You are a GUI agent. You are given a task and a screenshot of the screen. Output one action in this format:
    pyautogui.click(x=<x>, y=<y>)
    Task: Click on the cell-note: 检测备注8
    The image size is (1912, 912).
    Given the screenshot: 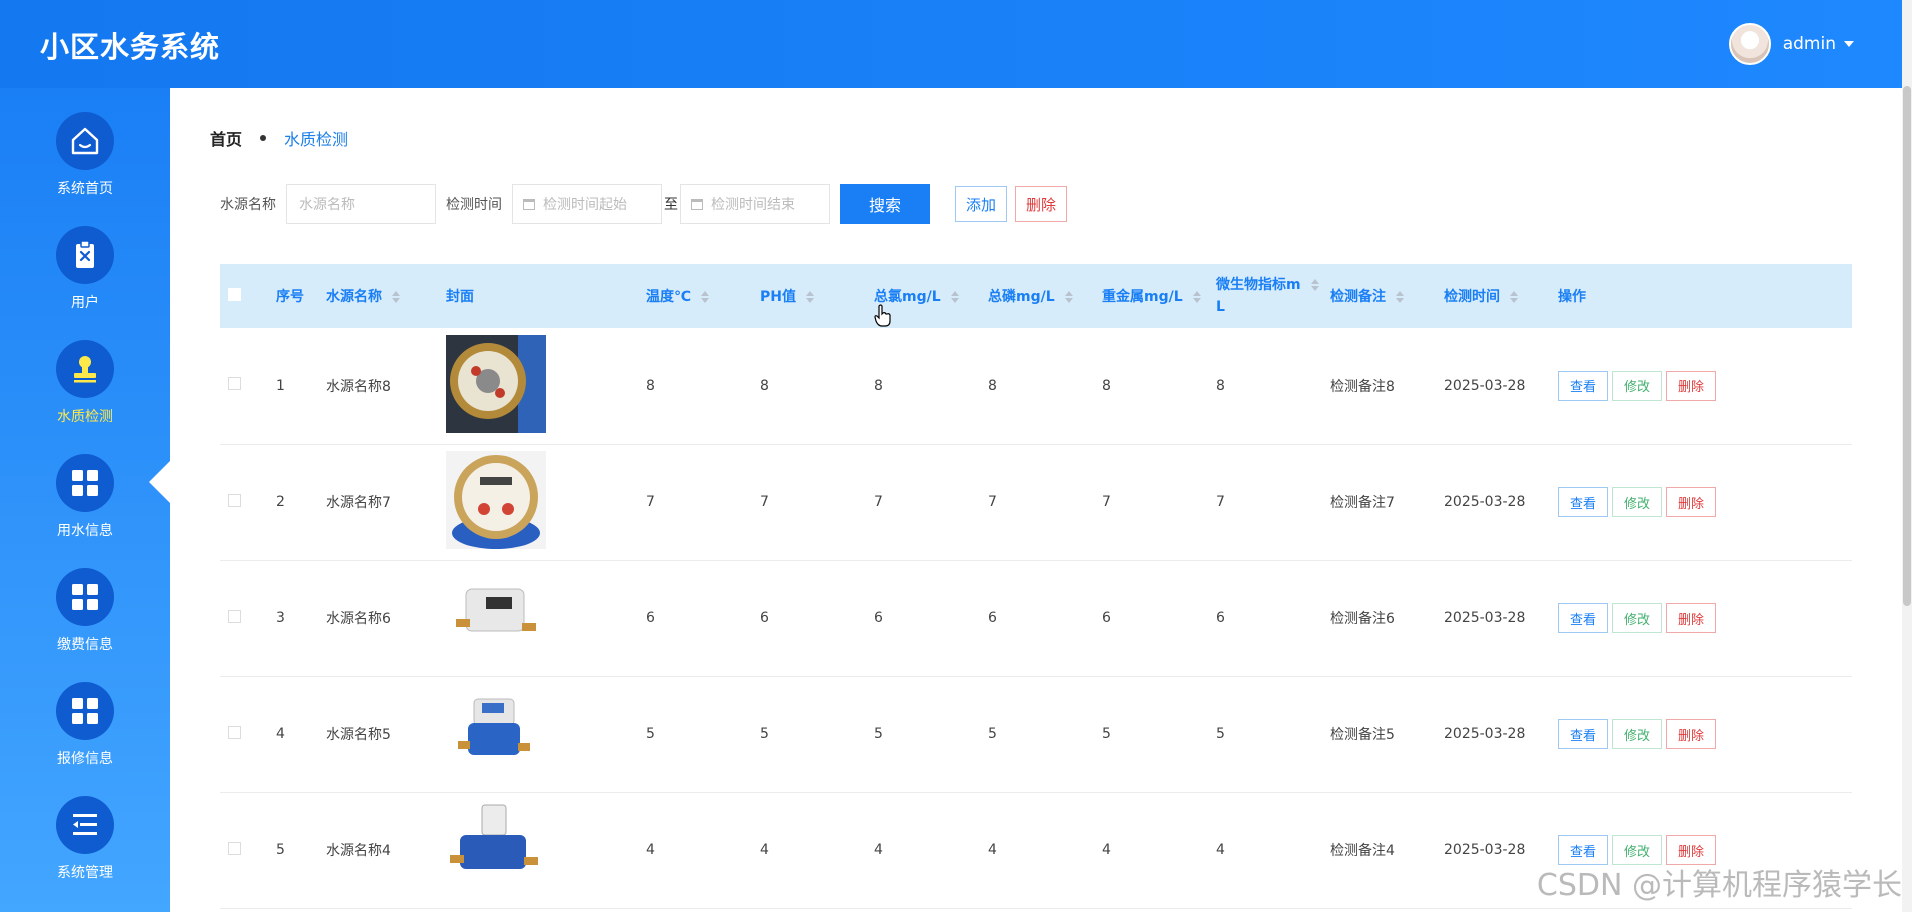 What is the action you would take?
    pyautogui.click(x=1379, y=386)
    